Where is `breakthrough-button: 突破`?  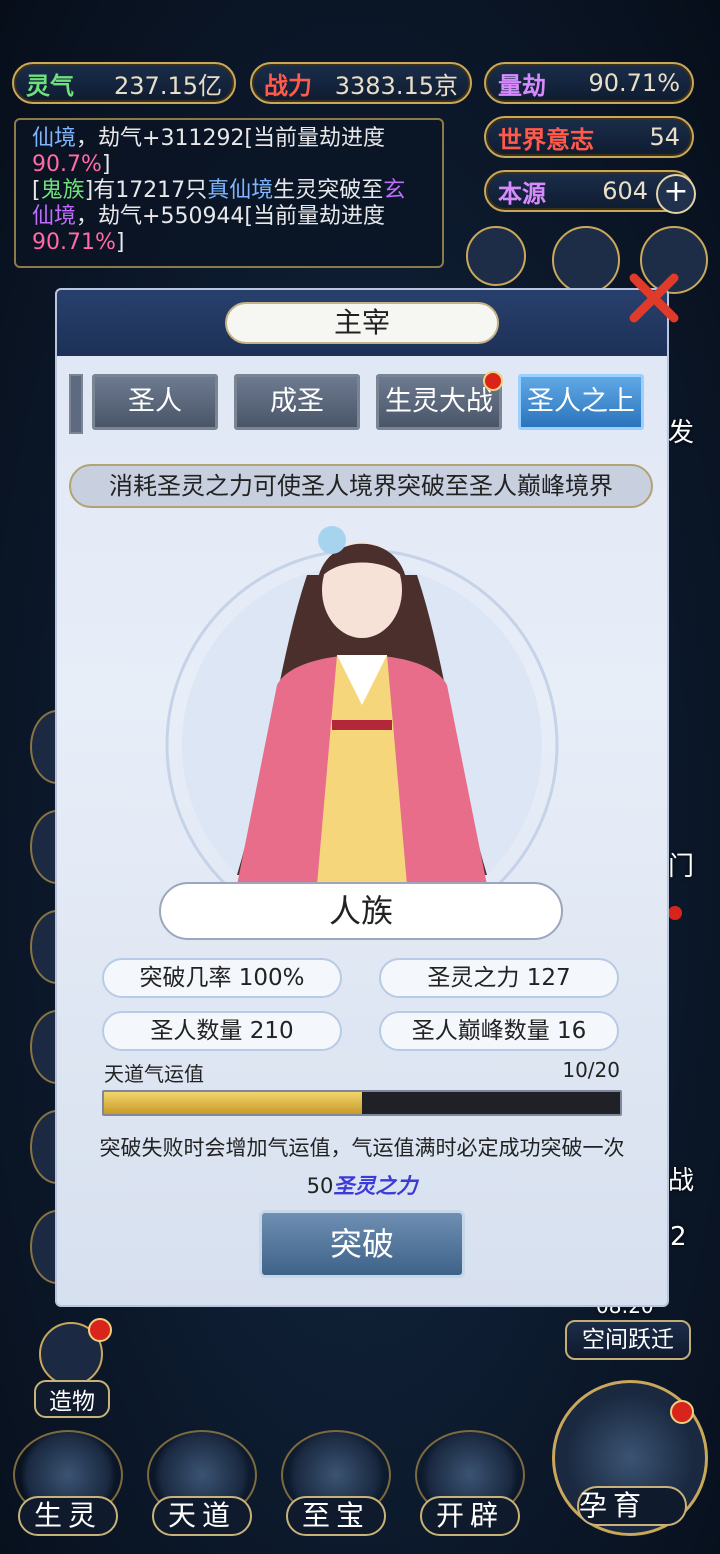
breakthrough-button: 突破 is located at coordinates (362, 1244).